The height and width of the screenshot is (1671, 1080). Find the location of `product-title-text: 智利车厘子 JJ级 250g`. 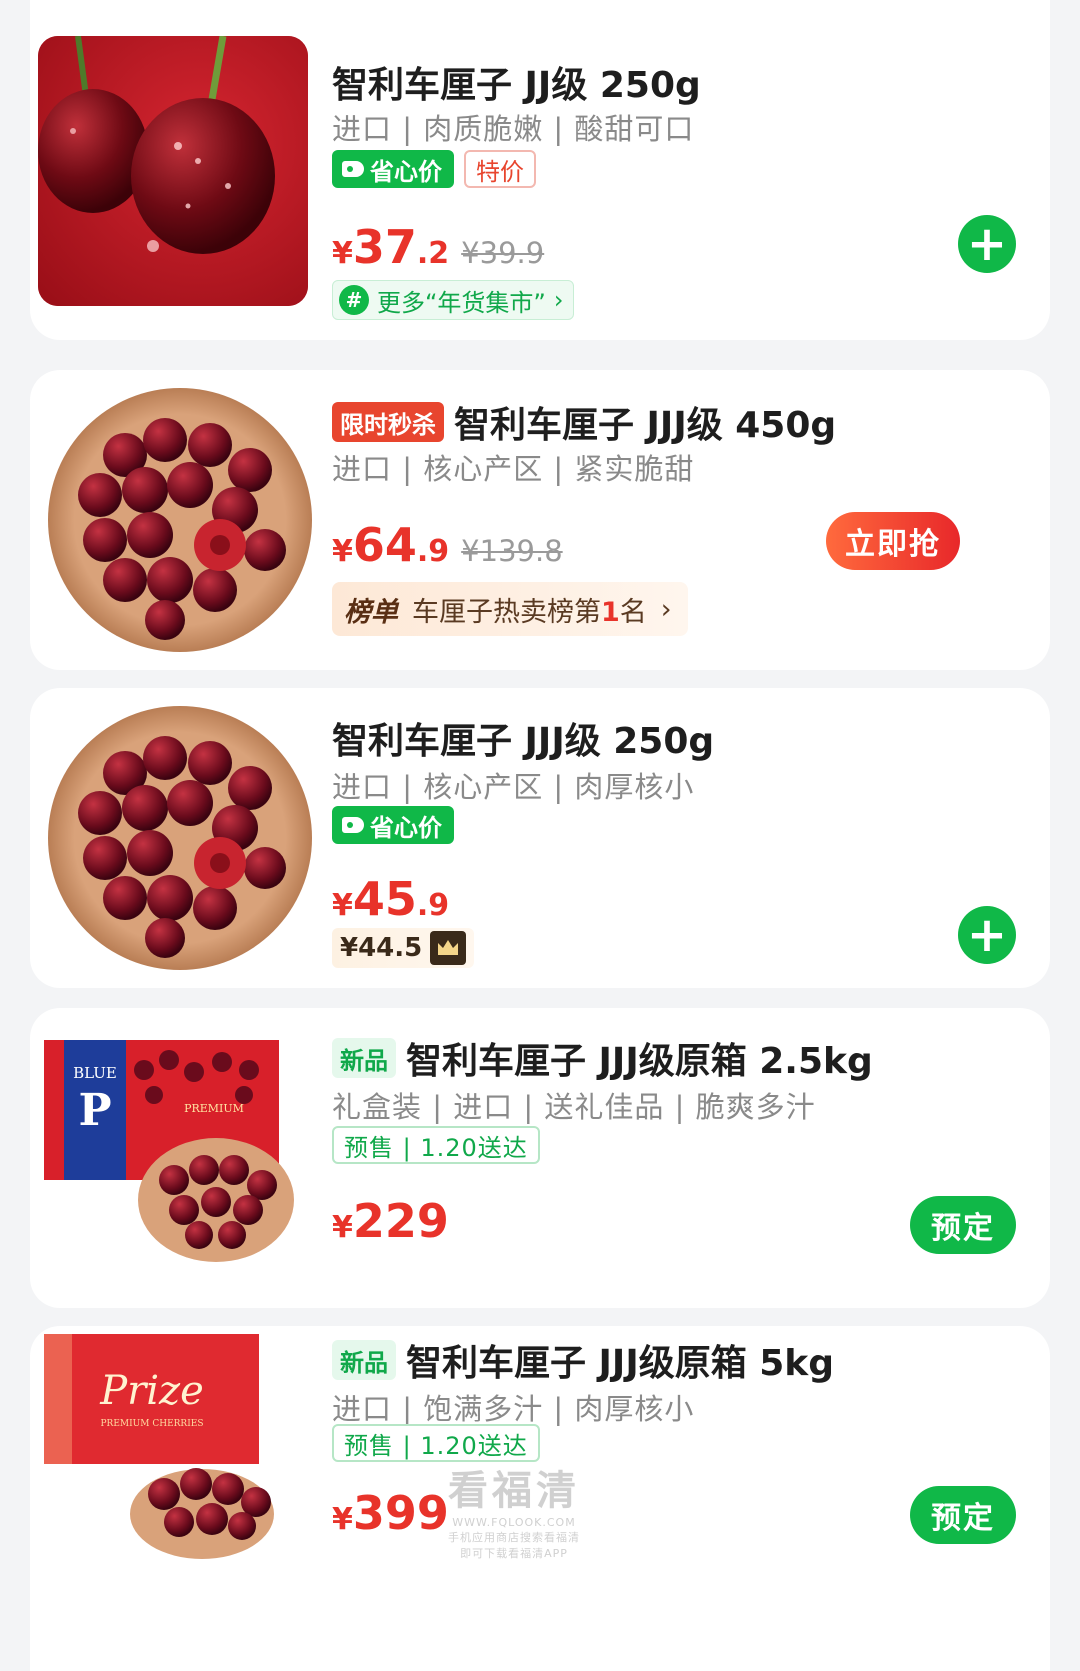

product-title-text: 智利车厘子 JJ级 250g is located at coordinates (516, 85).